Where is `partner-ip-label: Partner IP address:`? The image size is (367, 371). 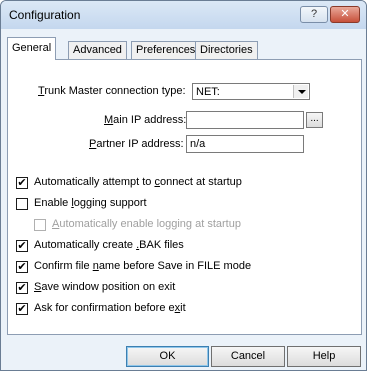 partner-ip-label: Partner IP address: is located at coordinates (136, 144).